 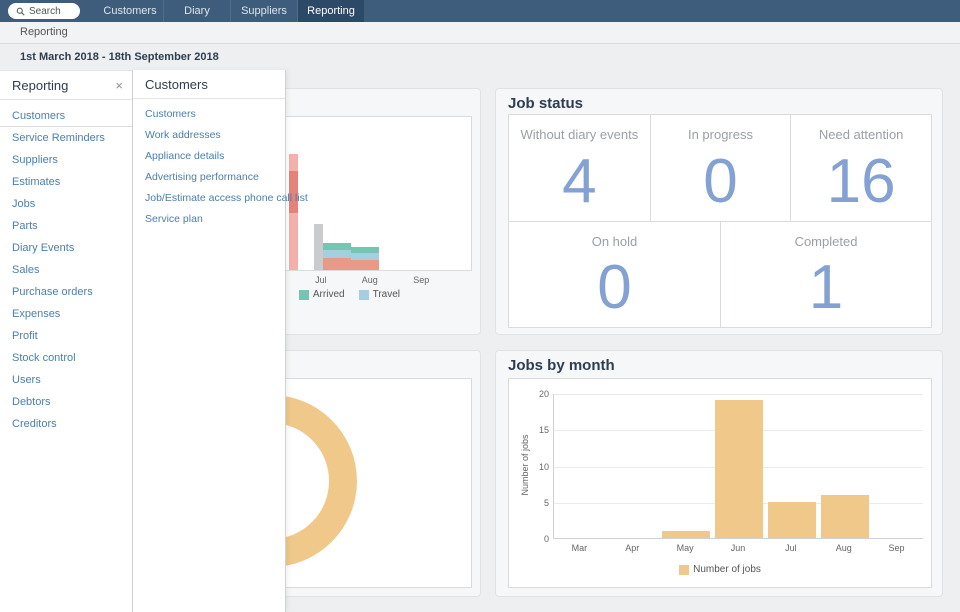 What do you see at coordinates (209, 135) in the screenshot?
I see `flyout-item-work-addresses: Work addresses` at bounding box center [209, 135].